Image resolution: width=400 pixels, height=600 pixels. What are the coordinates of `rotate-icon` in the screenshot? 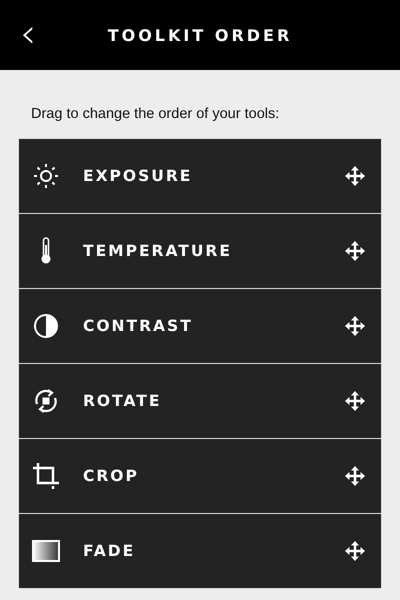 It's located at (46, 401).